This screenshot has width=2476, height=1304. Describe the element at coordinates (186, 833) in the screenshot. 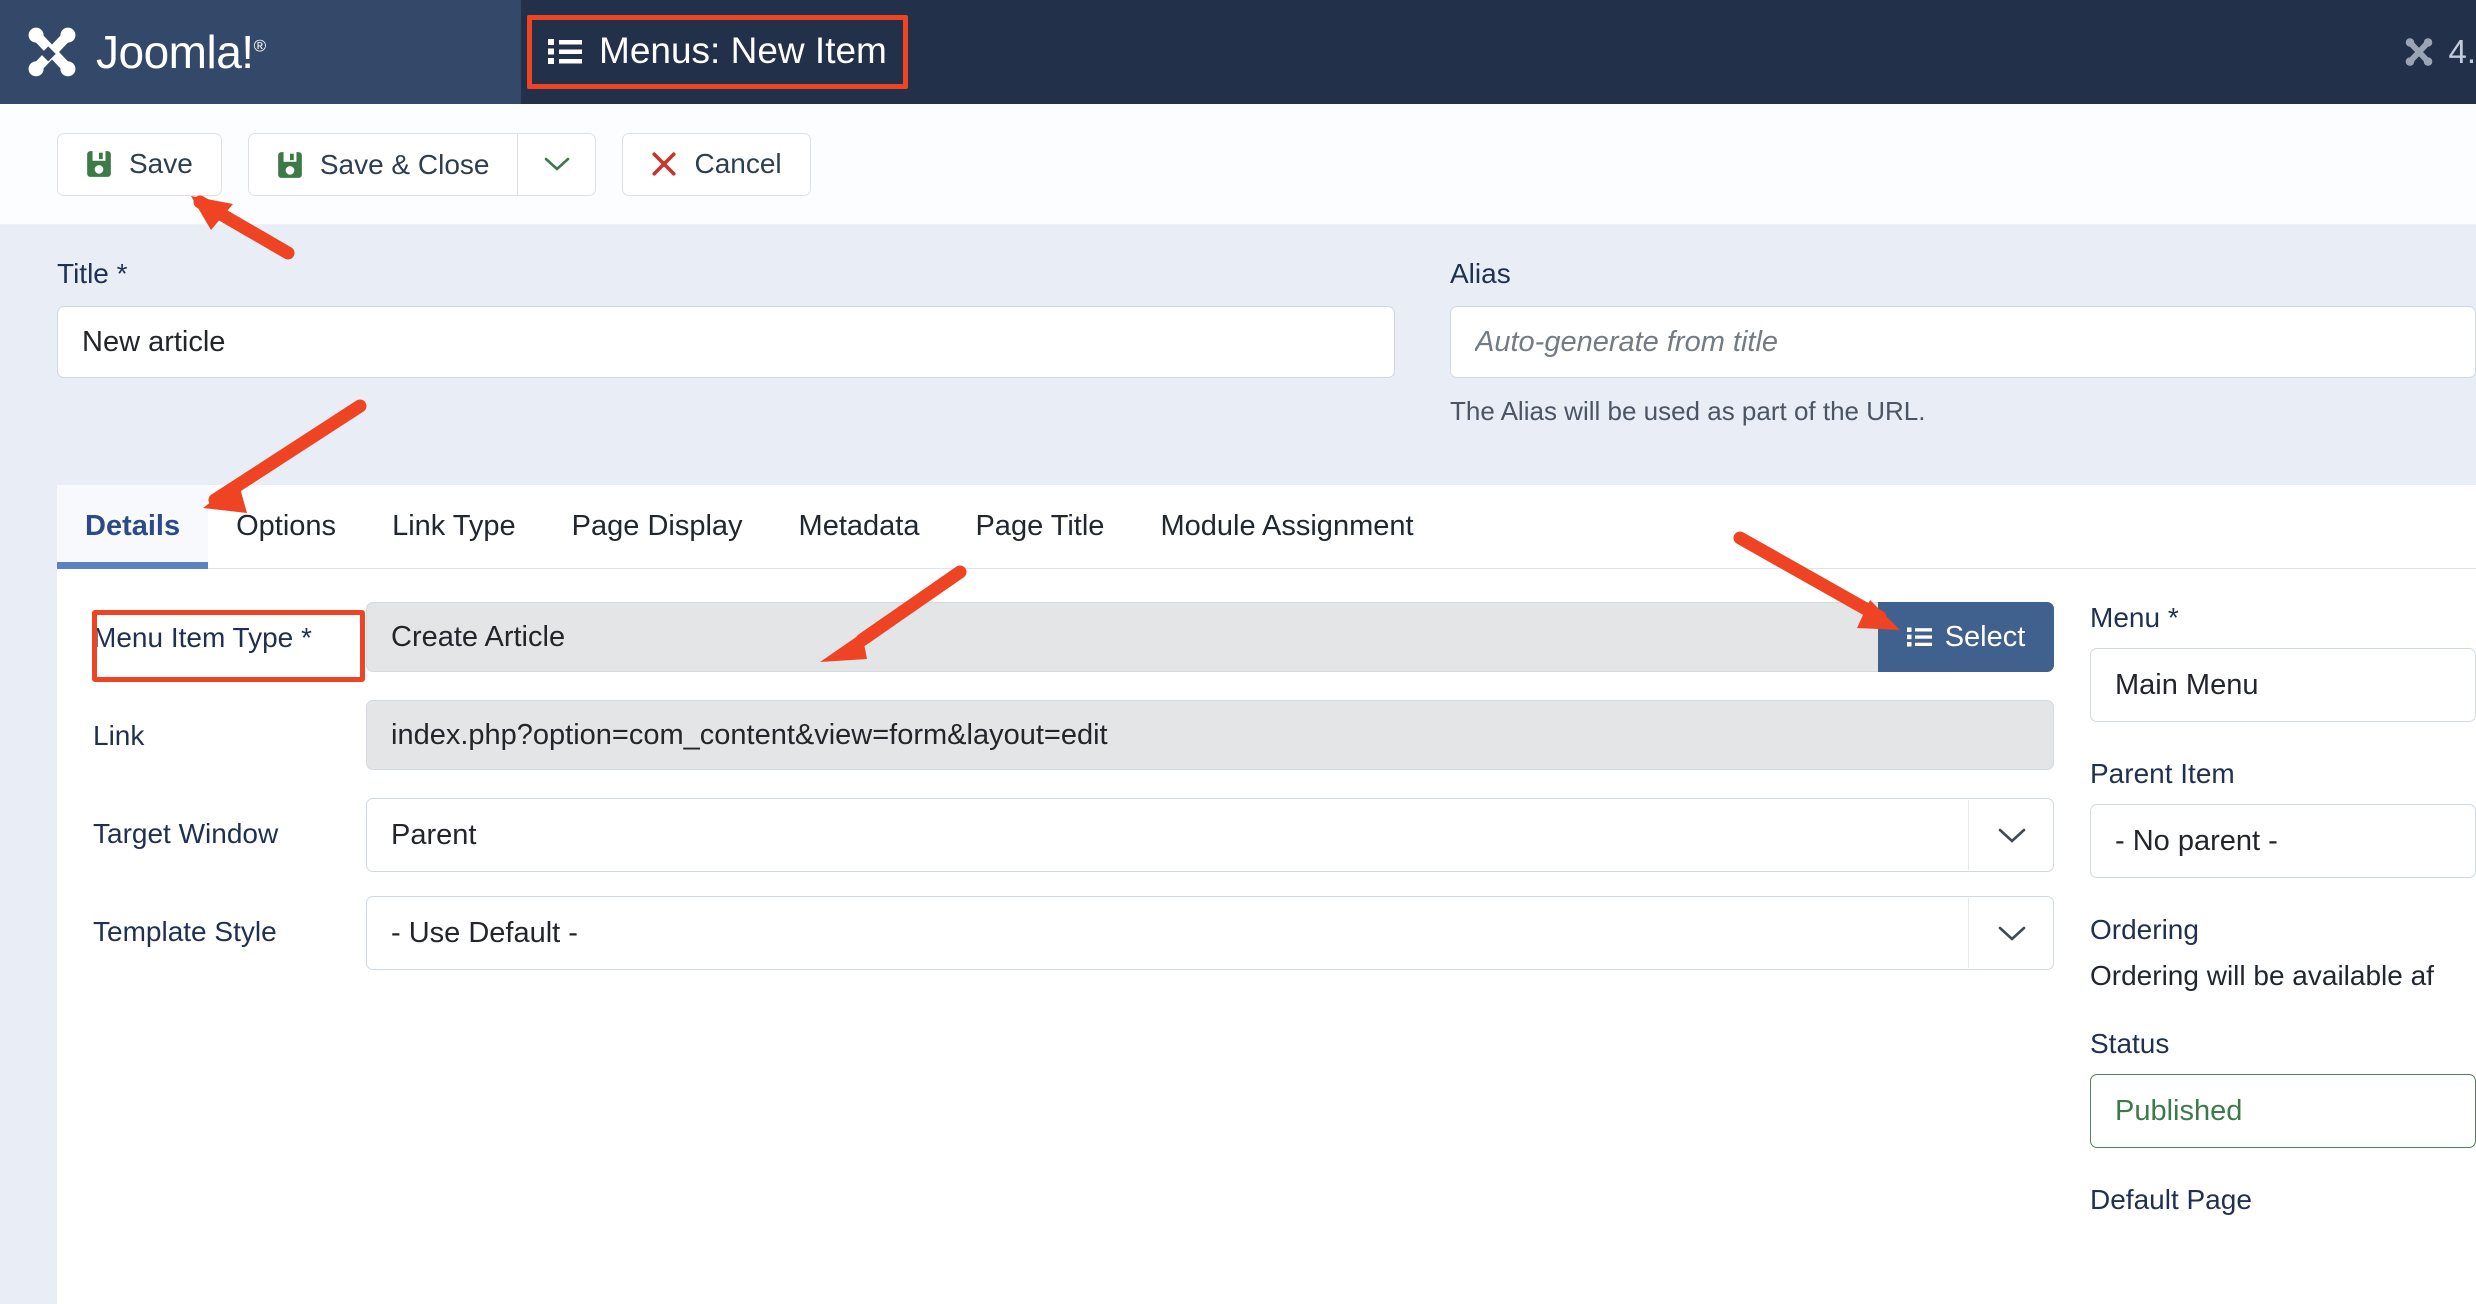

I see `target-window-label: Target Window` at that location.